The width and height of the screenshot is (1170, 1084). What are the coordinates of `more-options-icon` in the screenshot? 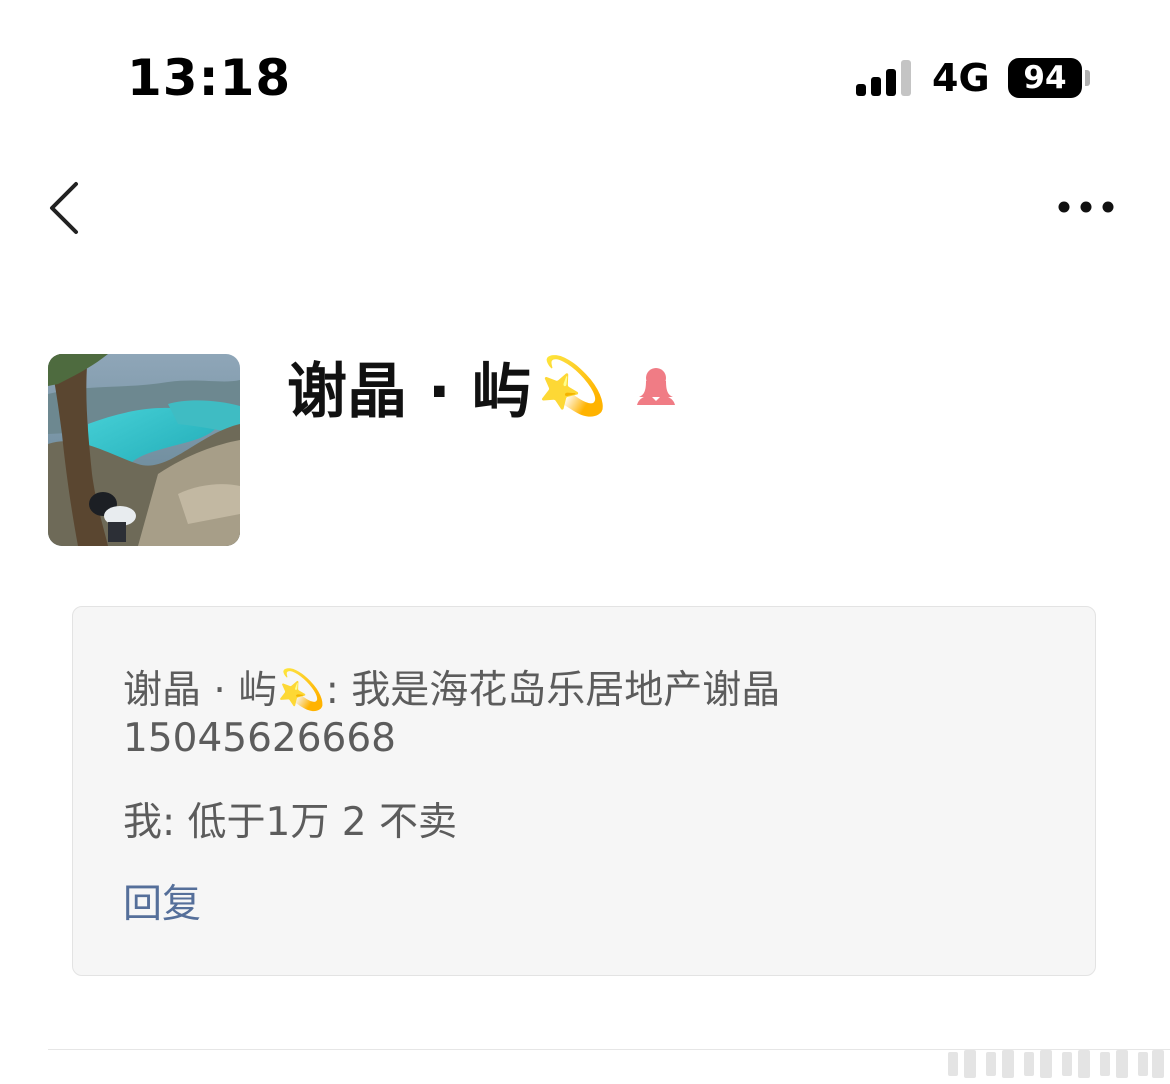 It's located at (1086, 207).